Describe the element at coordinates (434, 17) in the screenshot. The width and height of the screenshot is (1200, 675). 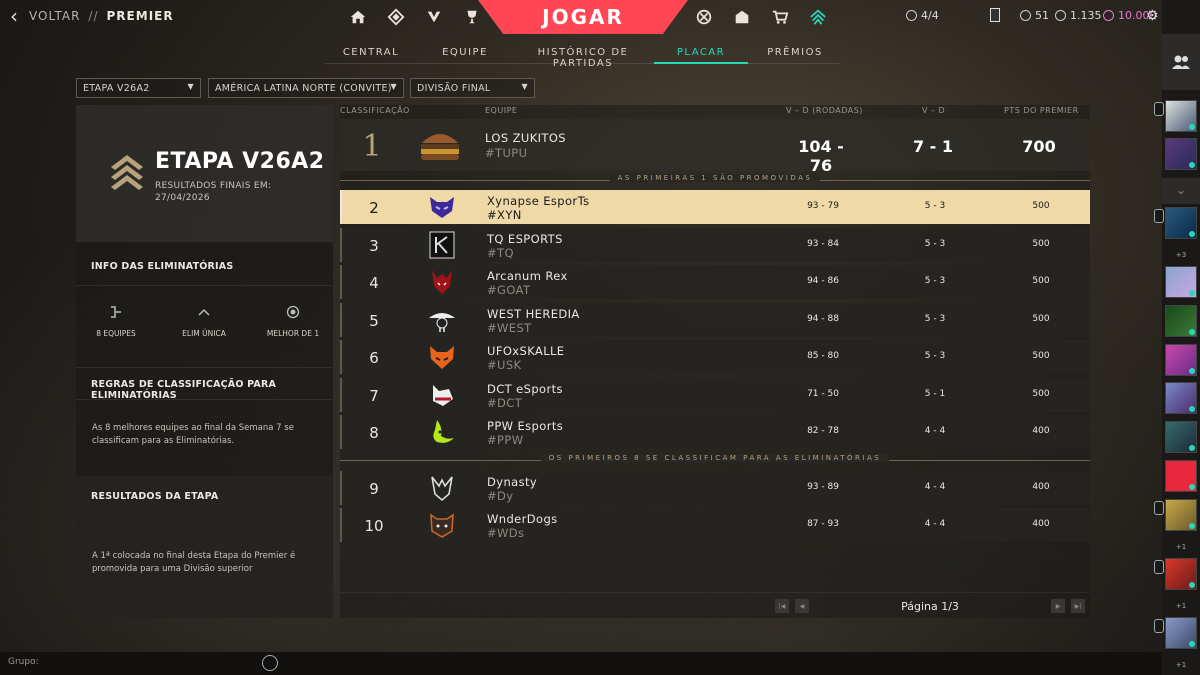
I see `agents-icon` at that location.